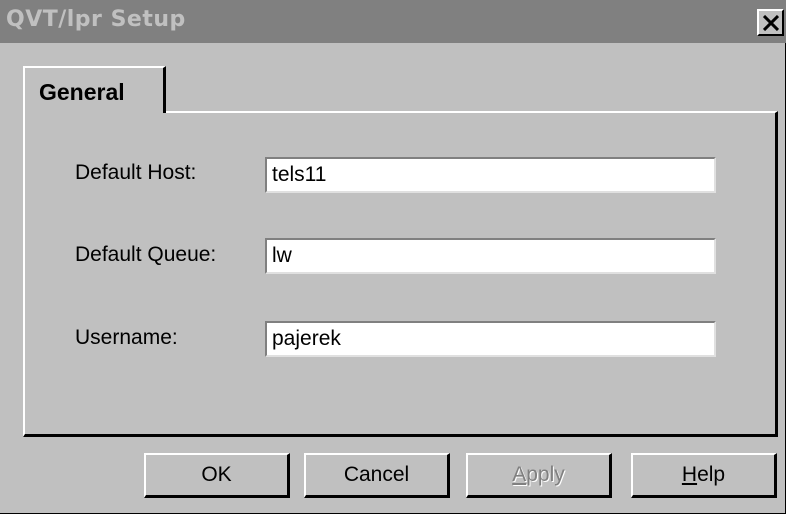 The height and width of the screenshot is (514, 786). I want to click on close-button, so click(770, 22).